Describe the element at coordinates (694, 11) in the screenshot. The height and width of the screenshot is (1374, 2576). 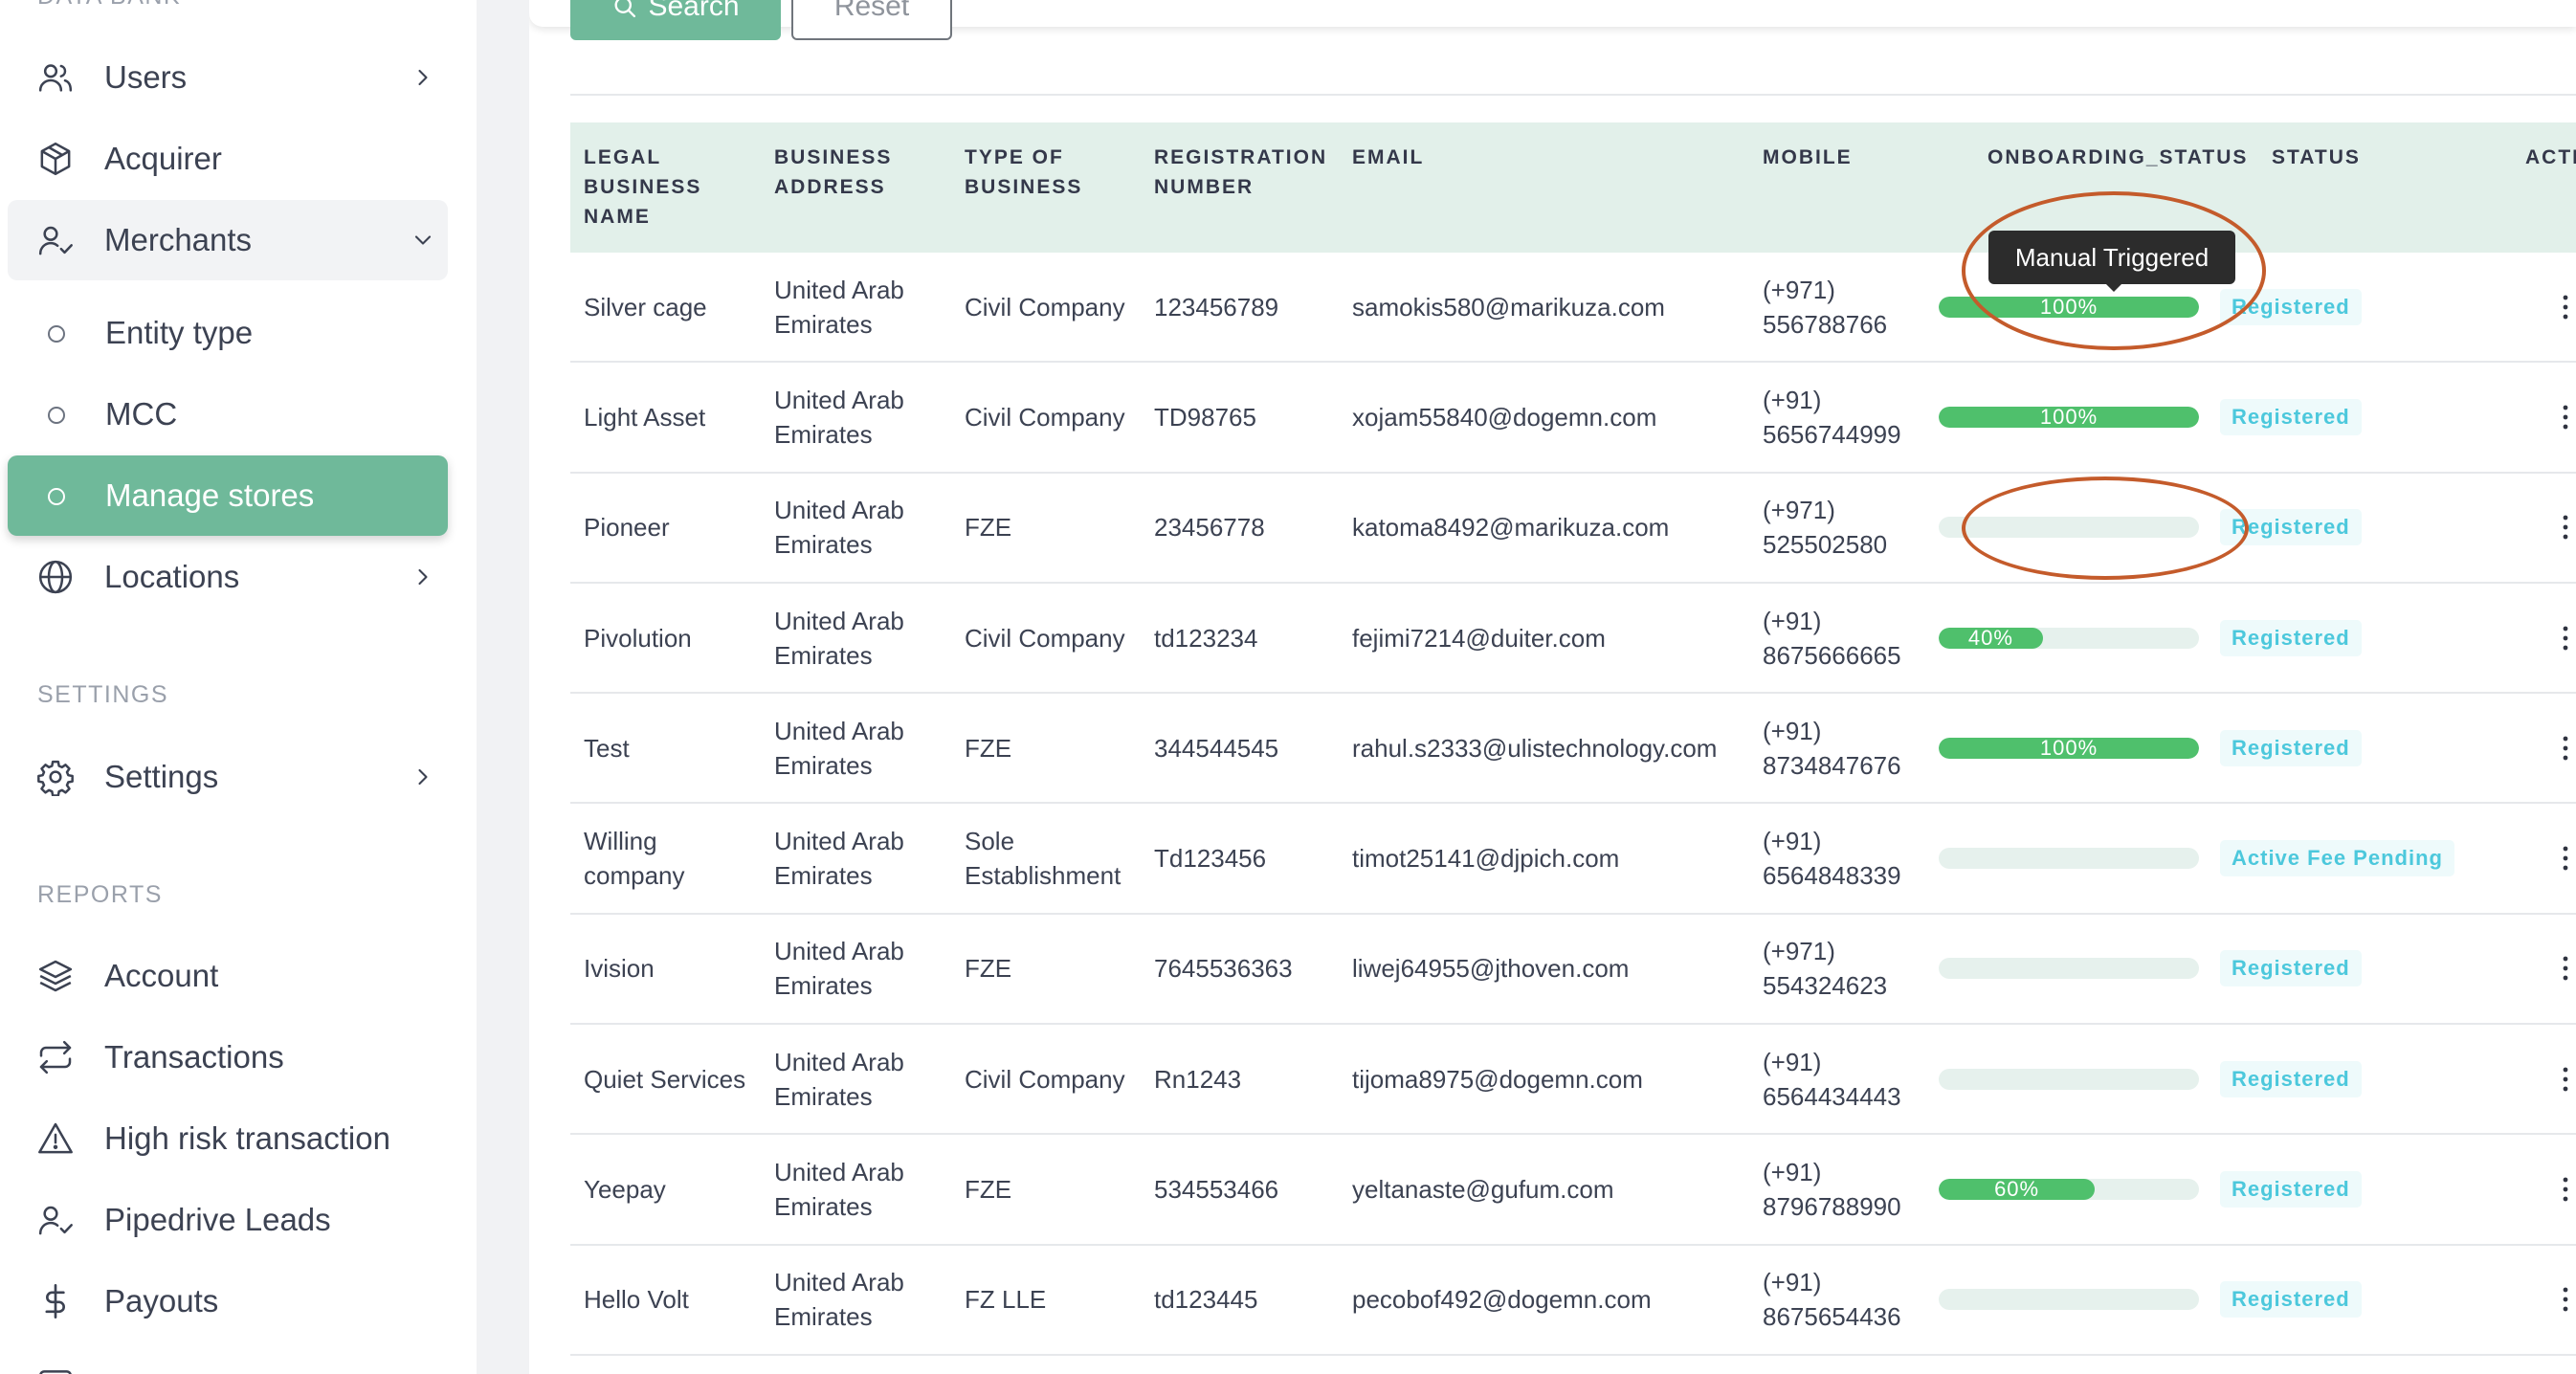
I see `search-button-label: Search` at that location.